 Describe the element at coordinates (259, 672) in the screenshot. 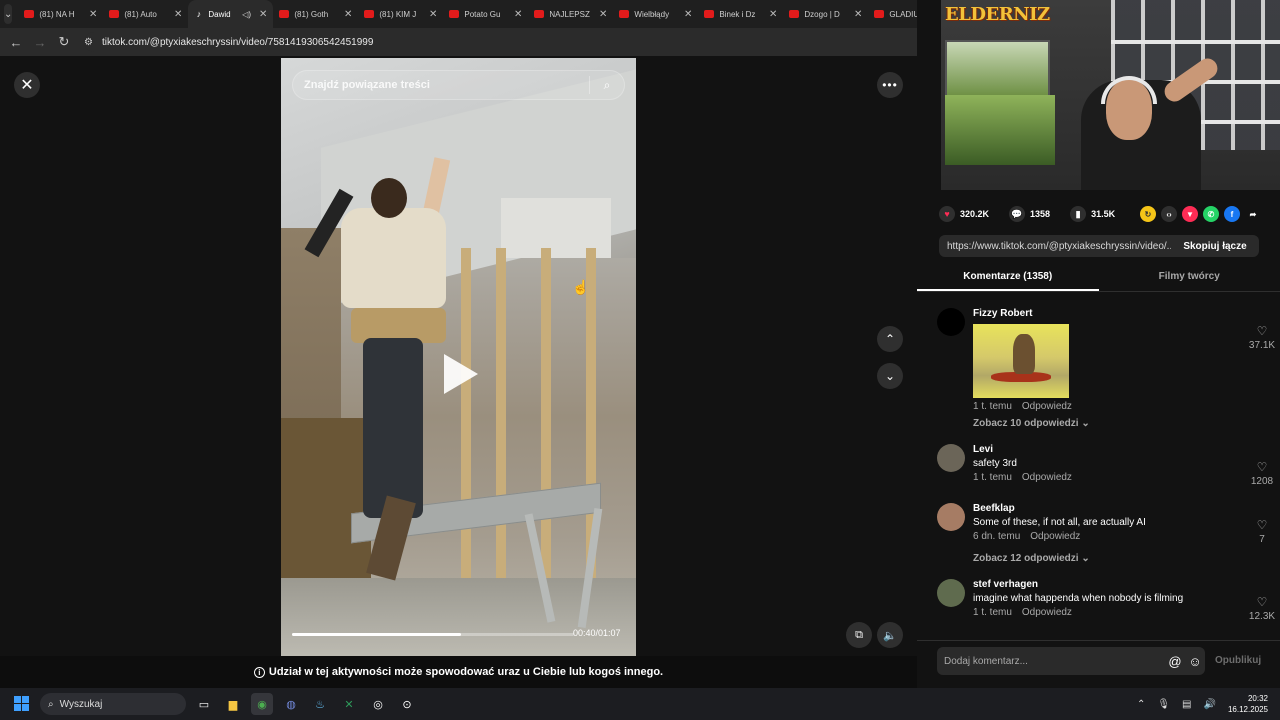

I see `info-icon: i` at that location.